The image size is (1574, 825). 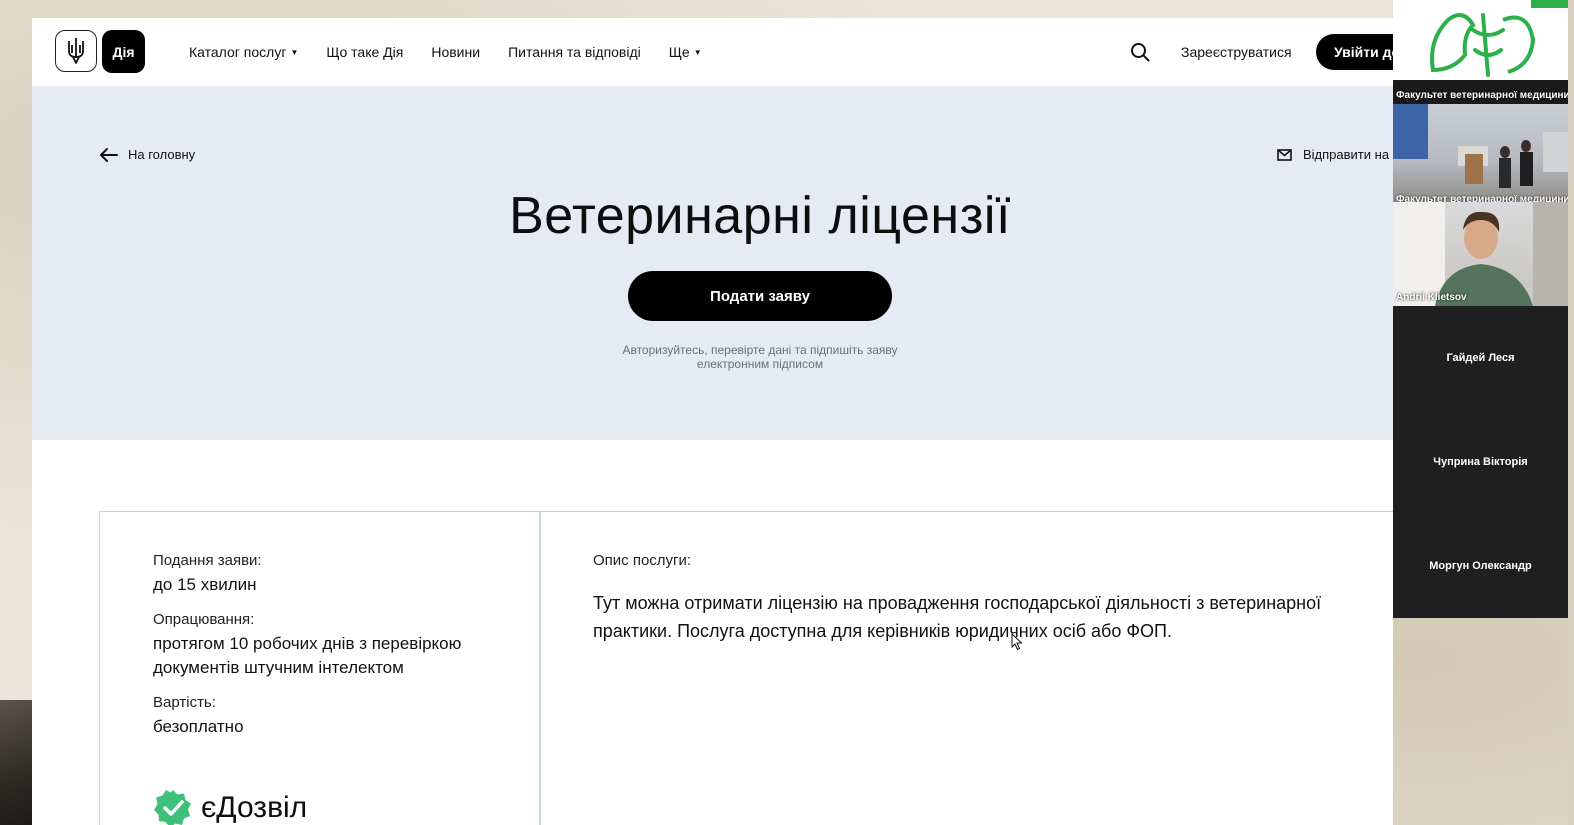 What do you see at coordinates (184, 702) in the screenshot?
I see `cost-label: Вартість:` at bounding box center [184, 702].